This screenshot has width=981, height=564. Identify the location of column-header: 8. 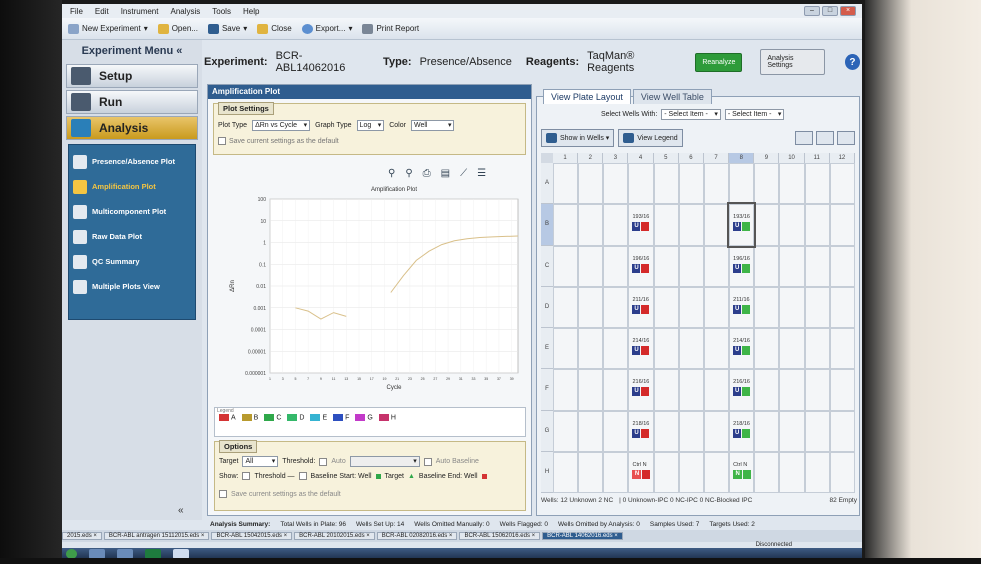
(742, 158).